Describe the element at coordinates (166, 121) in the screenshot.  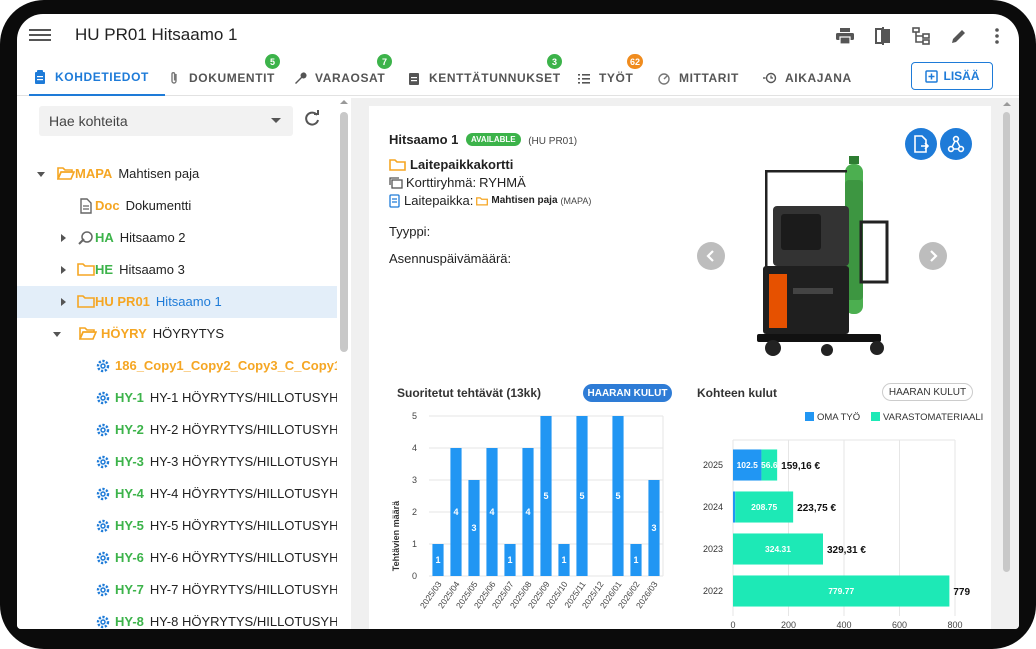
I see `search-select: Hae kohteita` at that location.